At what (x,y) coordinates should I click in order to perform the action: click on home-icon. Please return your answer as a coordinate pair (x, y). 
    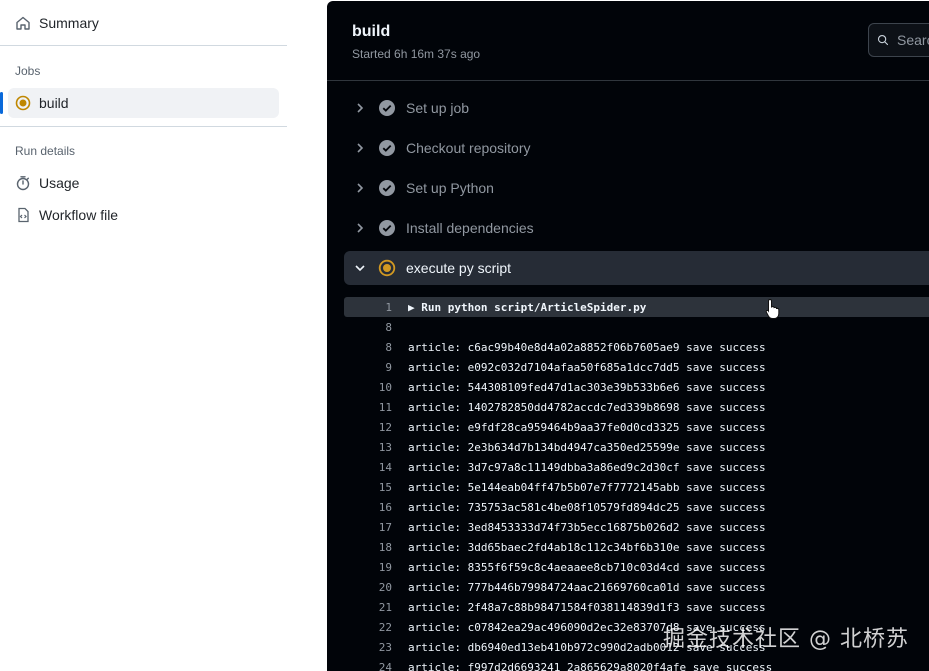
    Looking at the image, I should click on (23, 23).